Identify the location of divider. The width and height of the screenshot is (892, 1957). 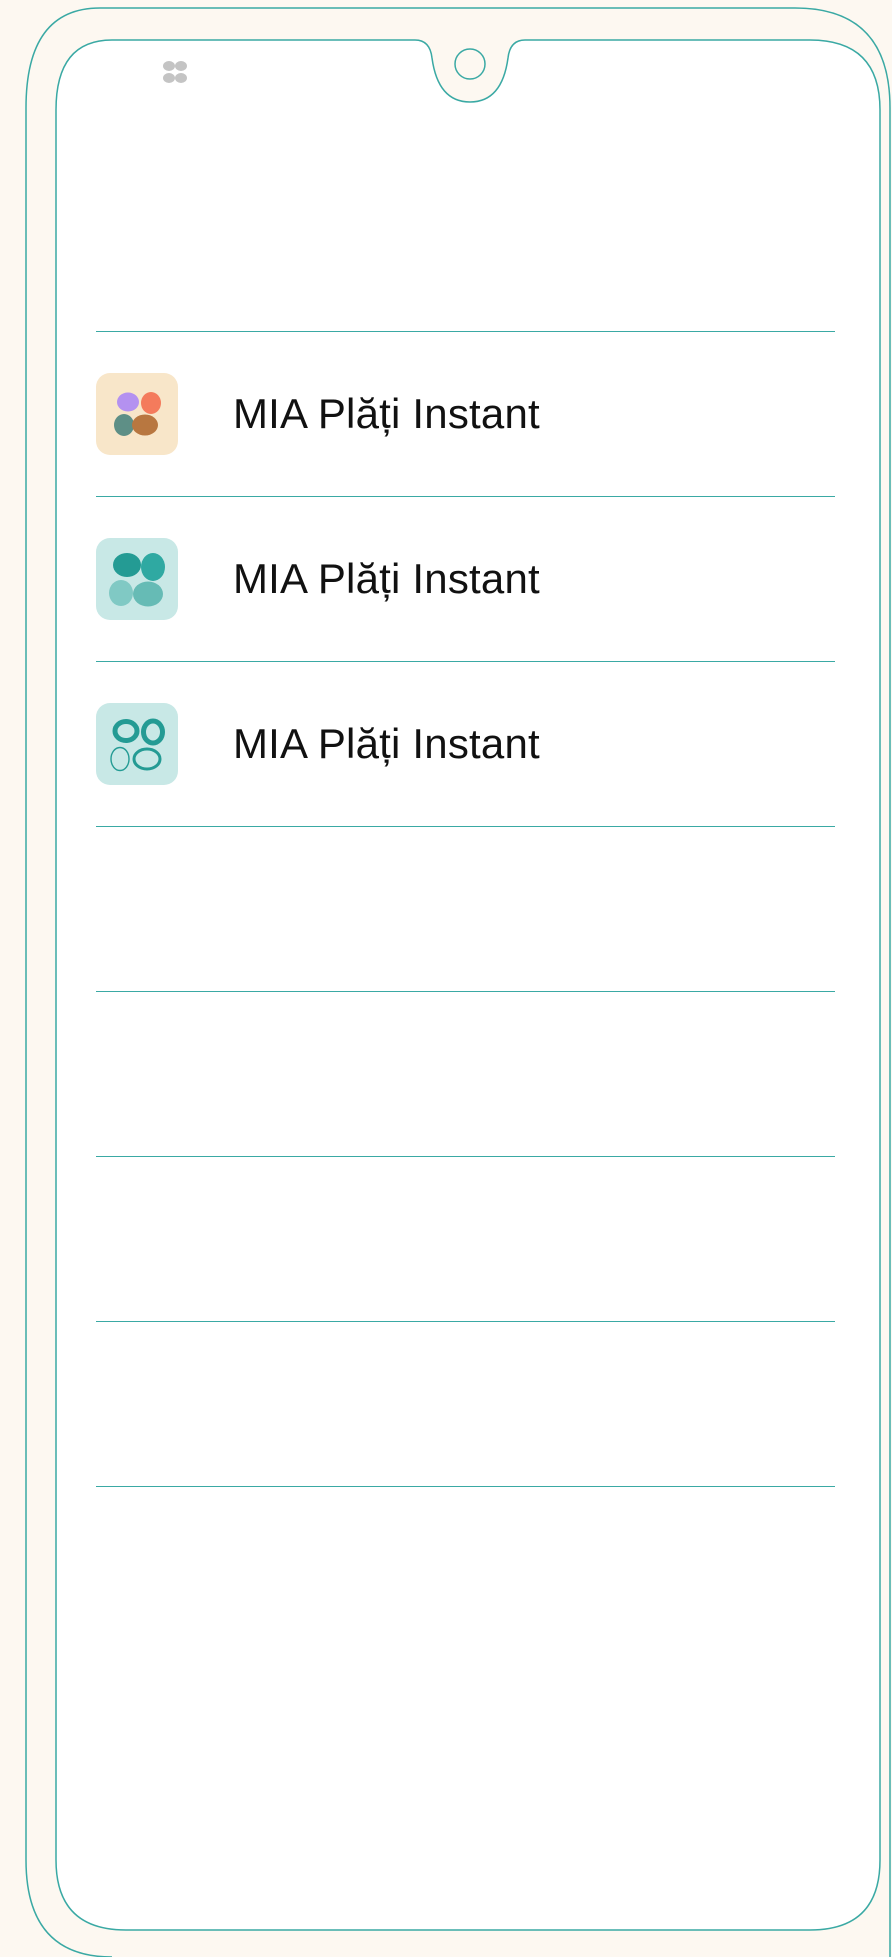
(465, 1486).